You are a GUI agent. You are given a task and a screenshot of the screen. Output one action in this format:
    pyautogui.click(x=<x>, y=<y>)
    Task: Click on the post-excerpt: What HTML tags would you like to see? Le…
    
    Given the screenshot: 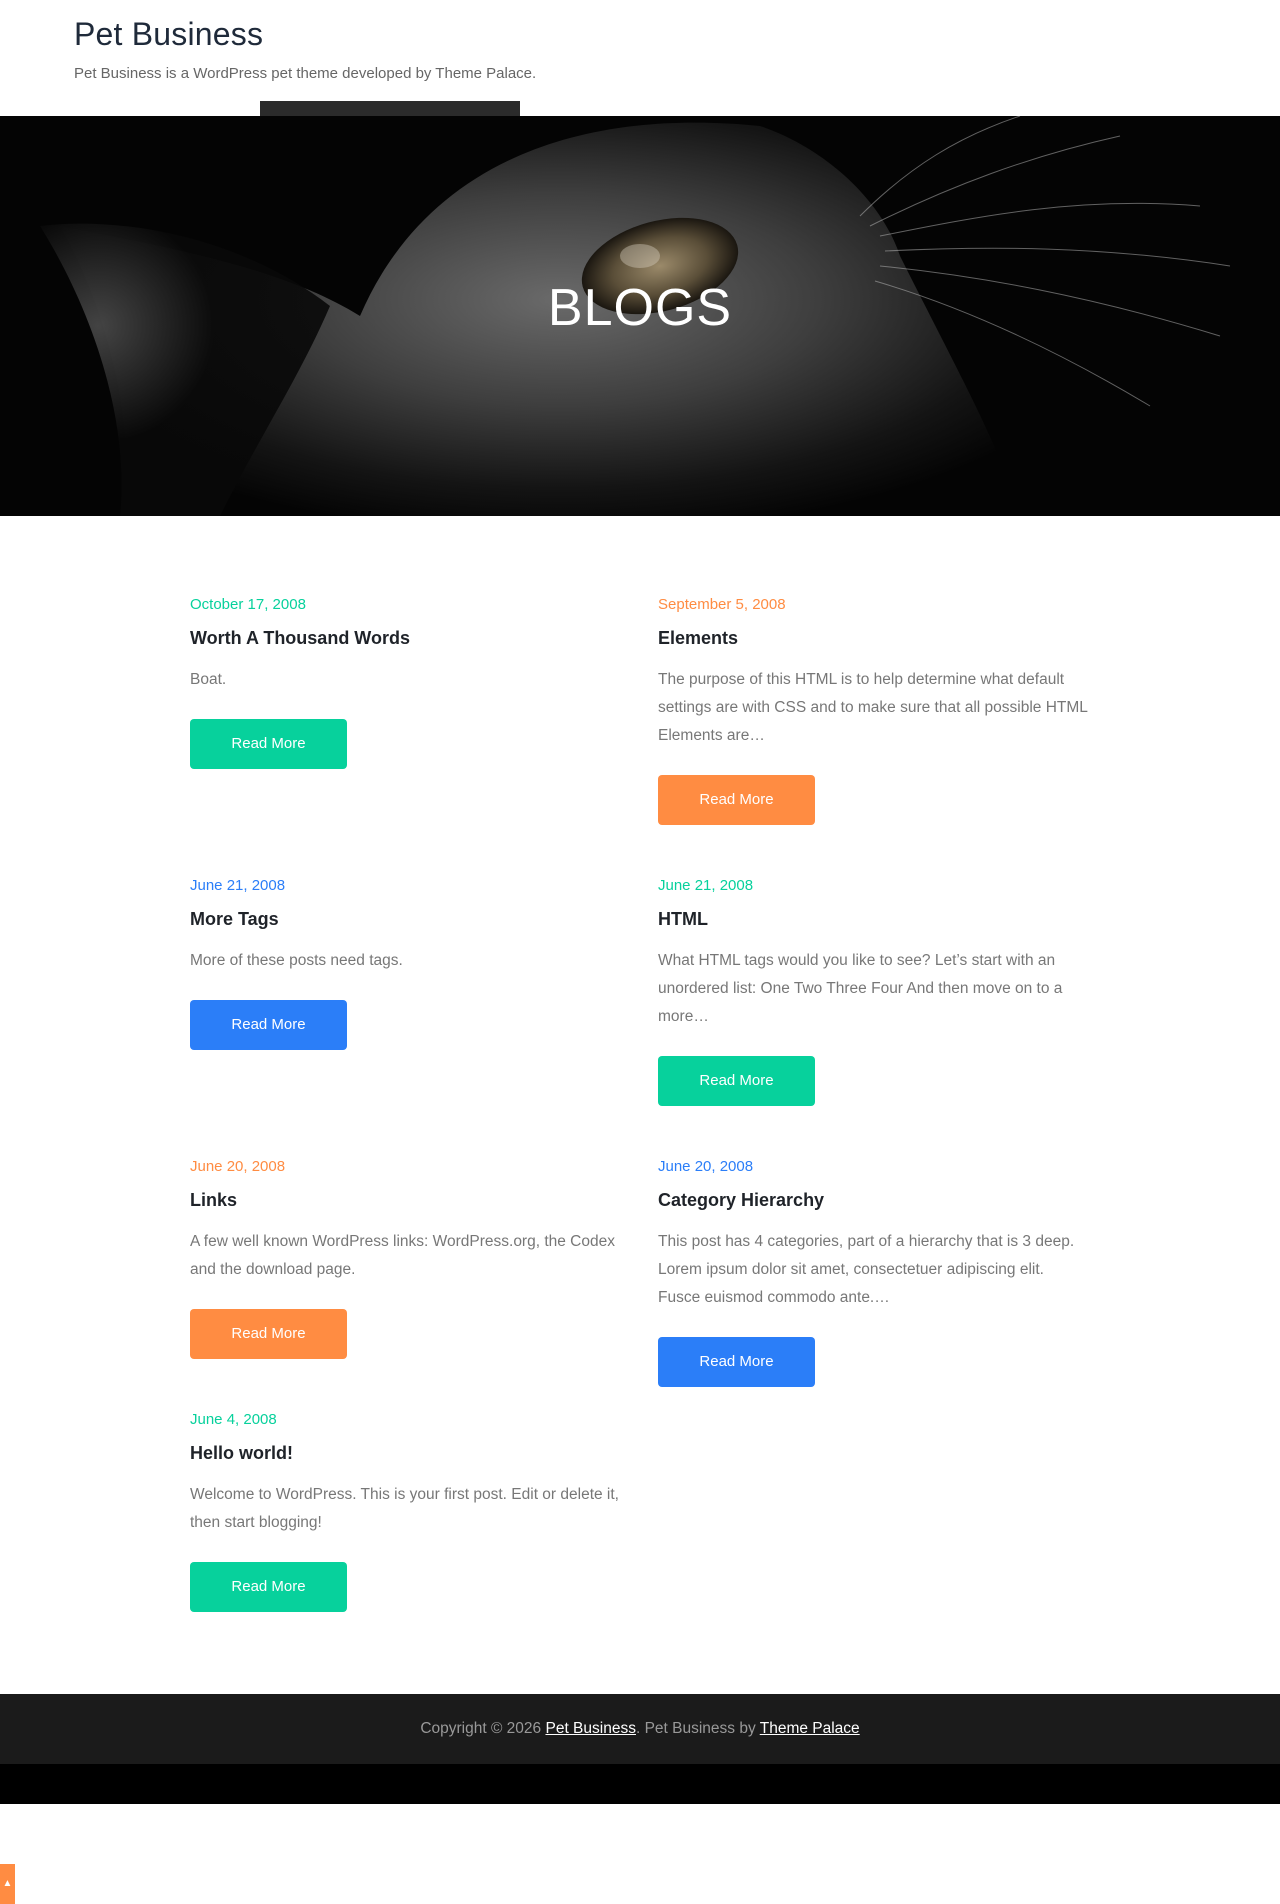 What is the action you would take?
    pyautogui.click(x=860, y=988)
    